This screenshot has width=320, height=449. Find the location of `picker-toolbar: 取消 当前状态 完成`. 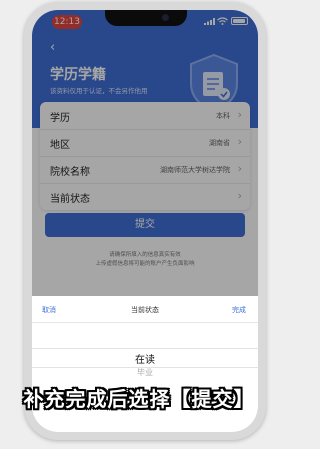

picker-toolbar: 取消 当前状态 完成 is located at coordinates (145, 309).